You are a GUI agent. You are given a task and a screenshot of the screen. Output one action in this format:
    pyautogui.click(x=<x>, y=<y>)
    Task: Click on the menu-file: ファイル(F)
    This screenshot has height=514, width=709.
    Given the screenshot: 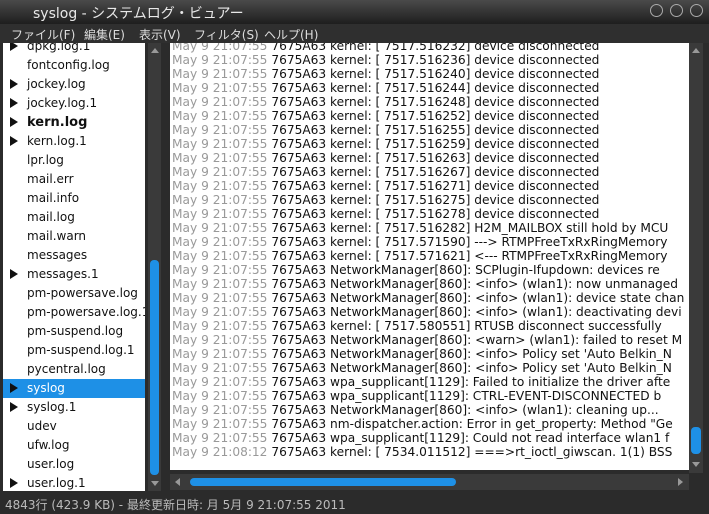 What is the action you would take?
    pyautogui.click(x=43, y=34)
    